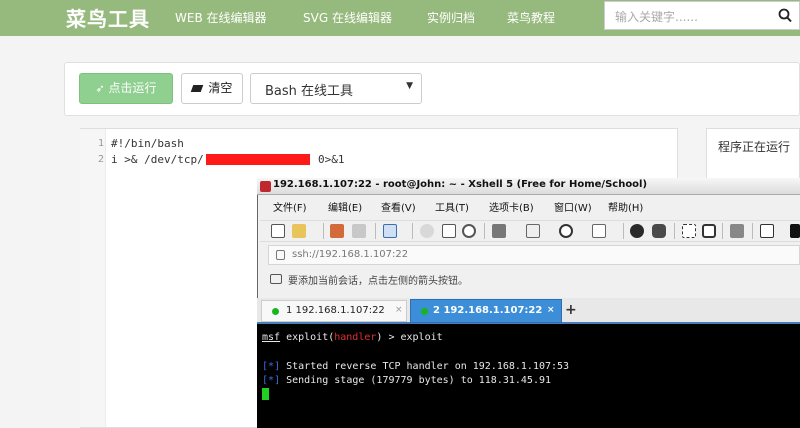  I want to click on arrow-icon, so click(276, 279).